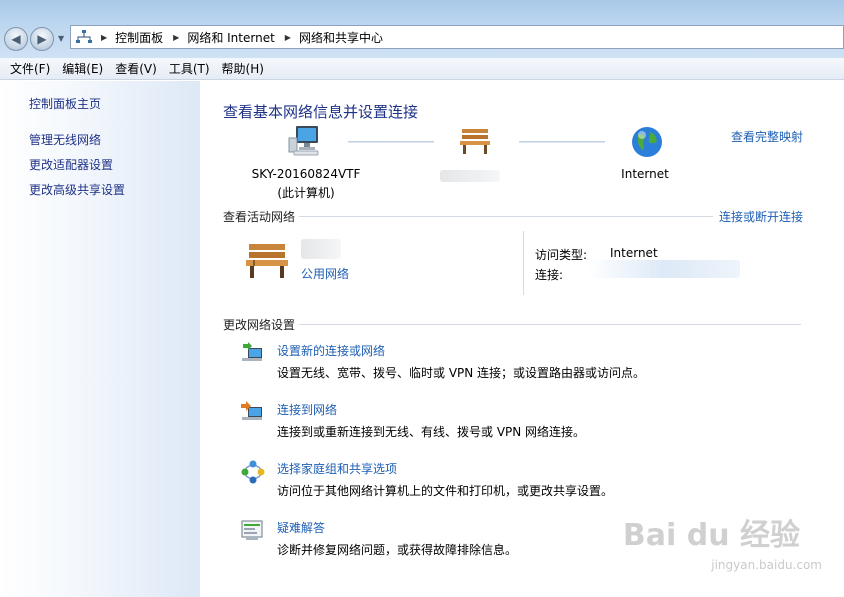 This screenshot has height=597, width=844. Describe the element at coordinates (301, 527) in the screenshot. I see `troubleshoot-link: 疑难解答` at that location.